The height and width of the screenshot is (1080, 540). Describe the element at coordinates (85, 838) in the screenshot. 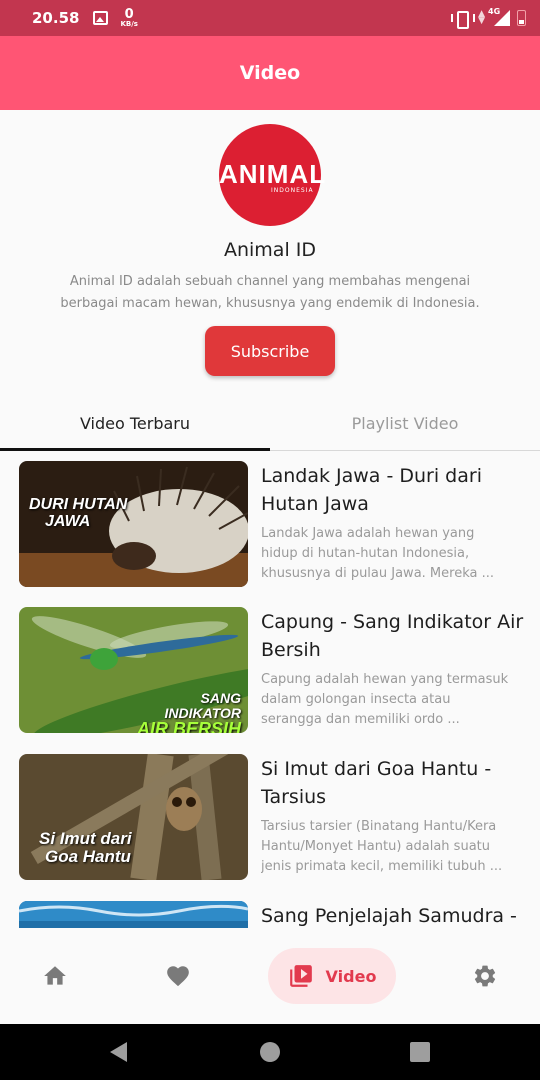

I see `thumbnail-caption-line1: Si Imut dari` at that location.